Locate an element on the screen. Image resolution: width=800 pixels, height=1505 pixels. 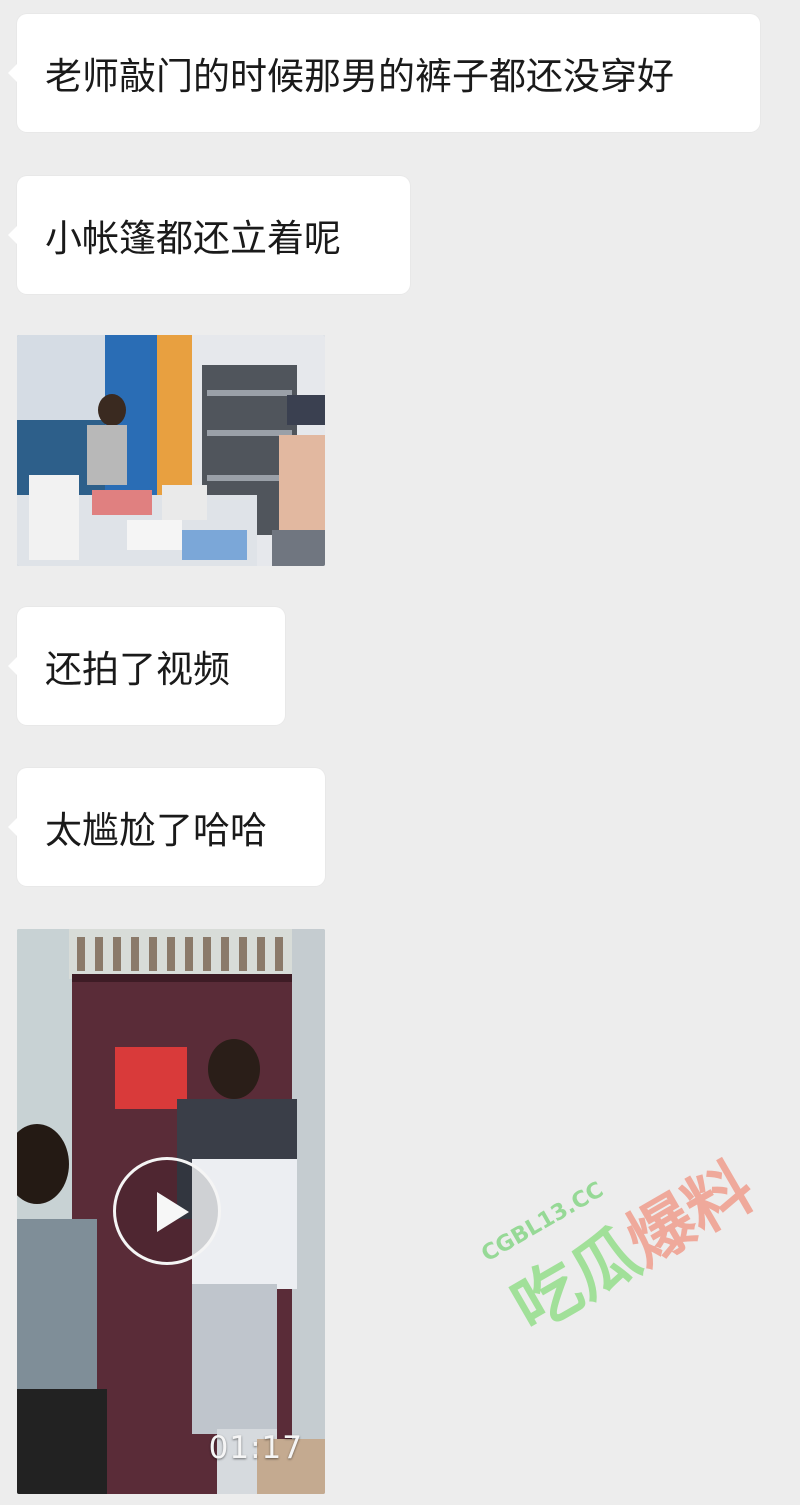
message-text: 小帐篷都还立着呢 is located at coordinates (193, 238).